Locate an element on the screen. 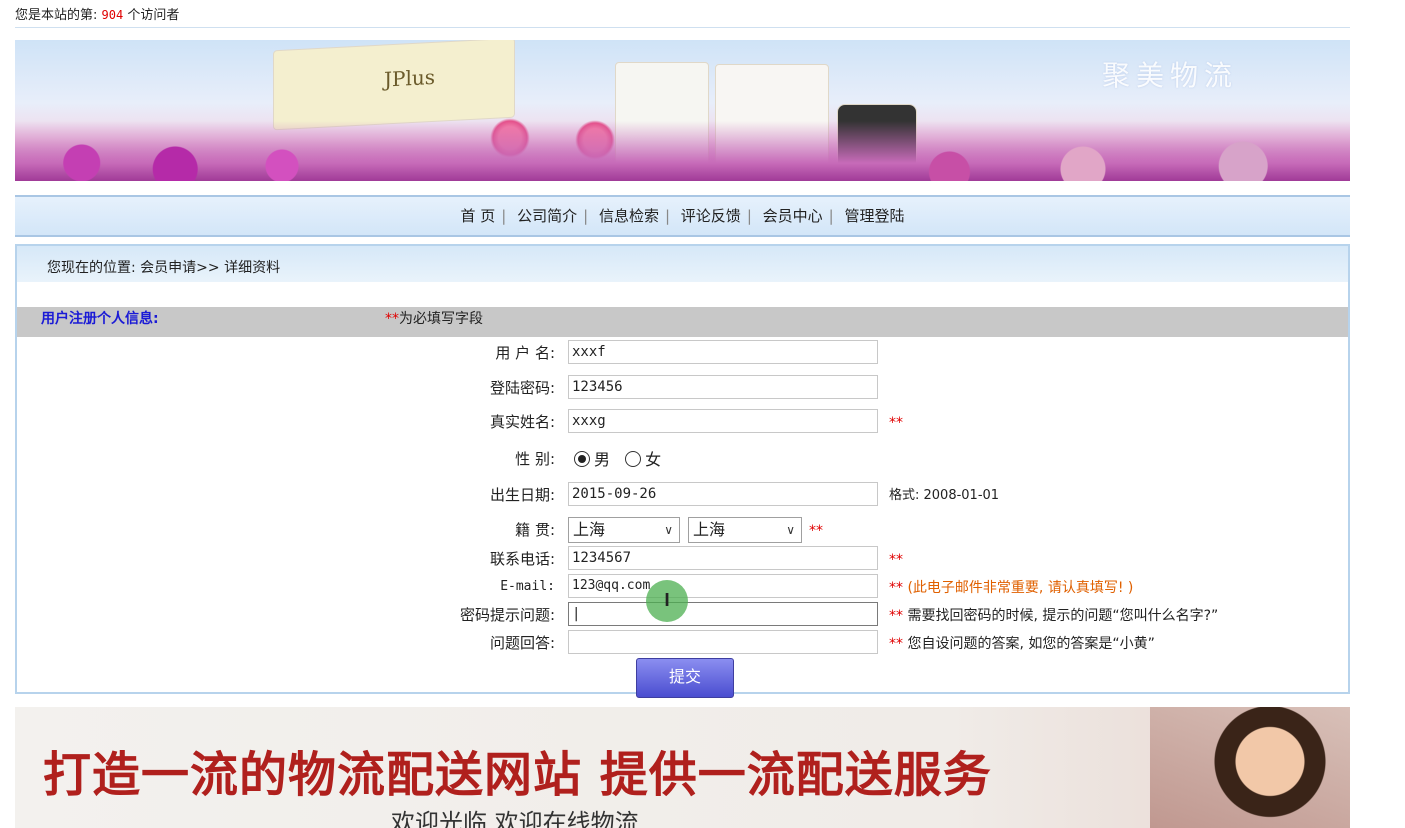  nav-home: 首 页 is located at coordinates (477, 216).